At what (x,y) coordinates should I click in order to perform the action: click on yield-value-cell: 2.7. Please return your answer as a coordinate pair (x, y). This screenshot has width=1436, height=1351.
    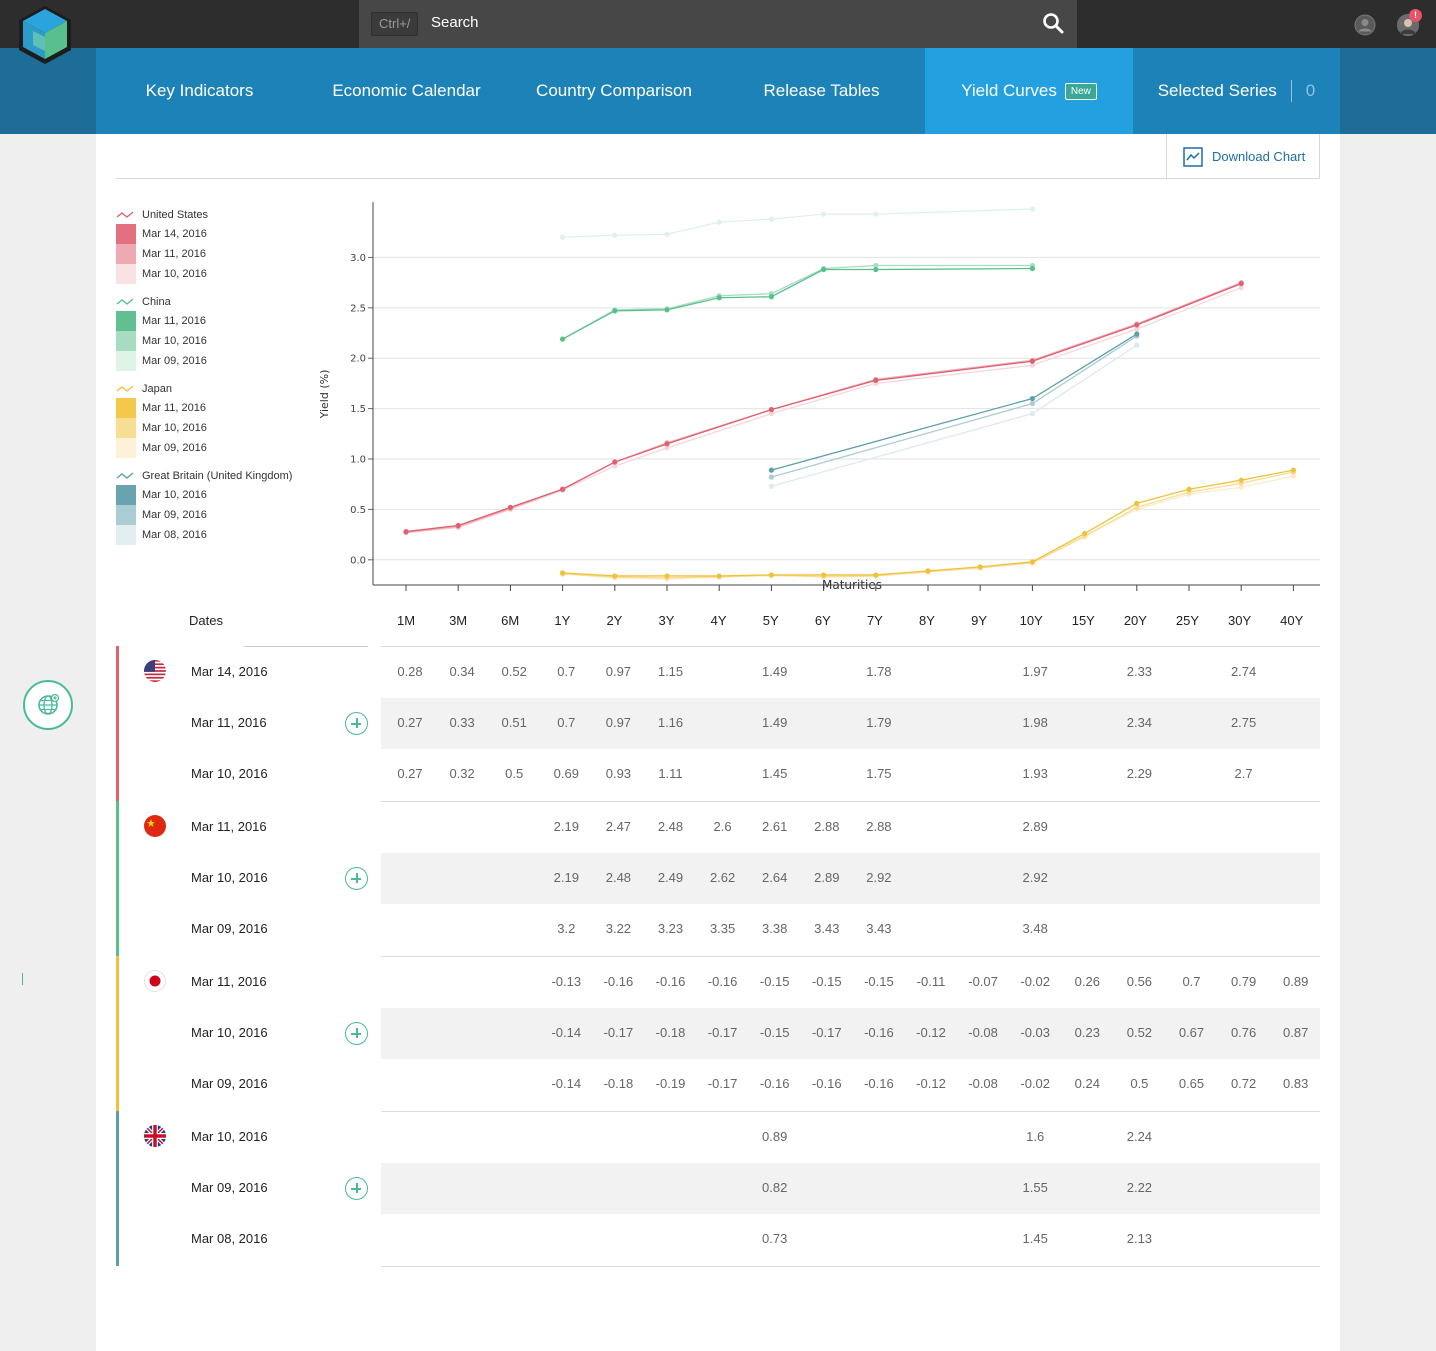
    Looking at the image, I should click on (1243, 773).